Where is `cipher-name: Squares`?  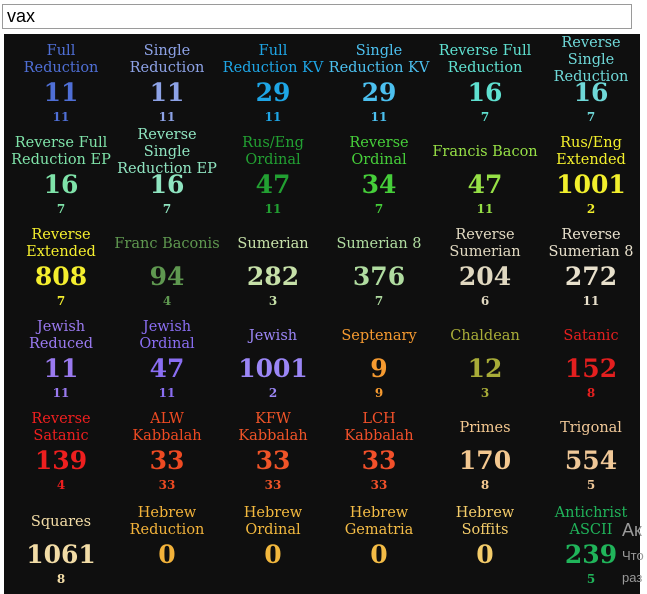 cipher-name: Squares is located at coordinates (61, 521).